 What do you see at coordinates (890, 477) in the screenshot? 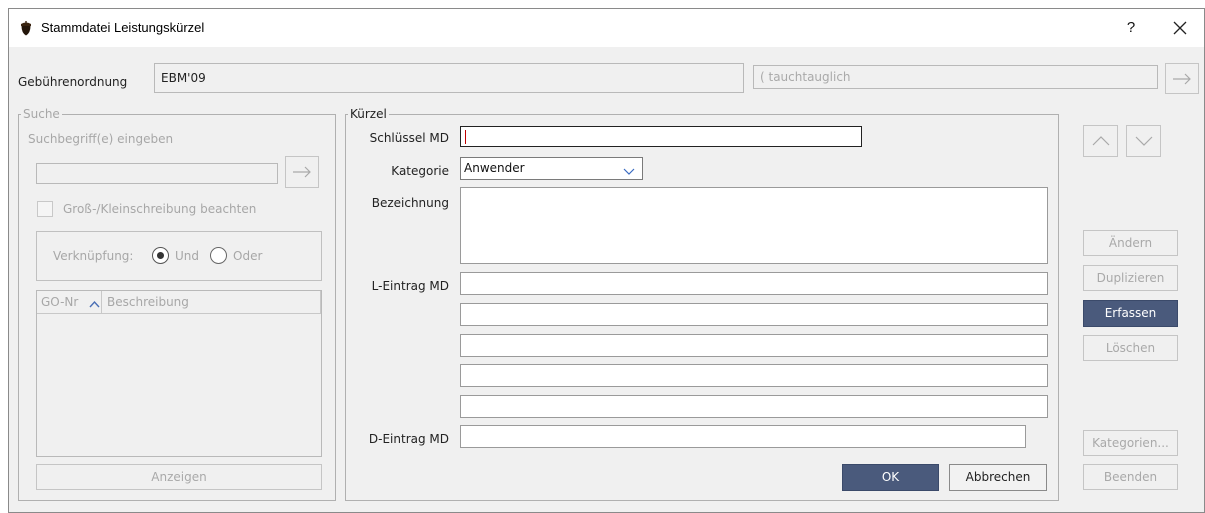
I see `ok-button: OK` at bounding box center [890, 477].